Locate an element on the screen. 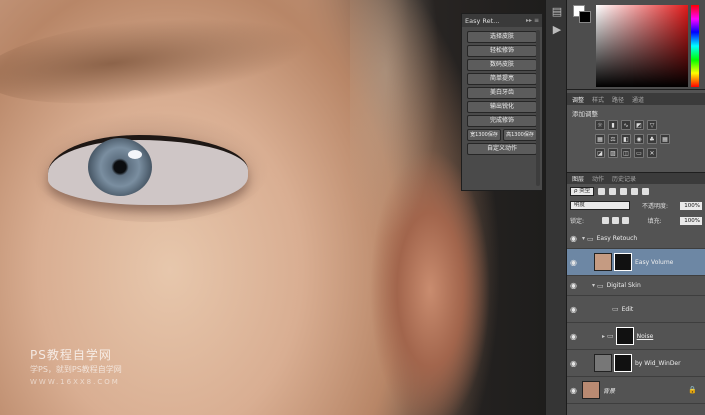  lock-all-icon is located at coordinates (626, 220).